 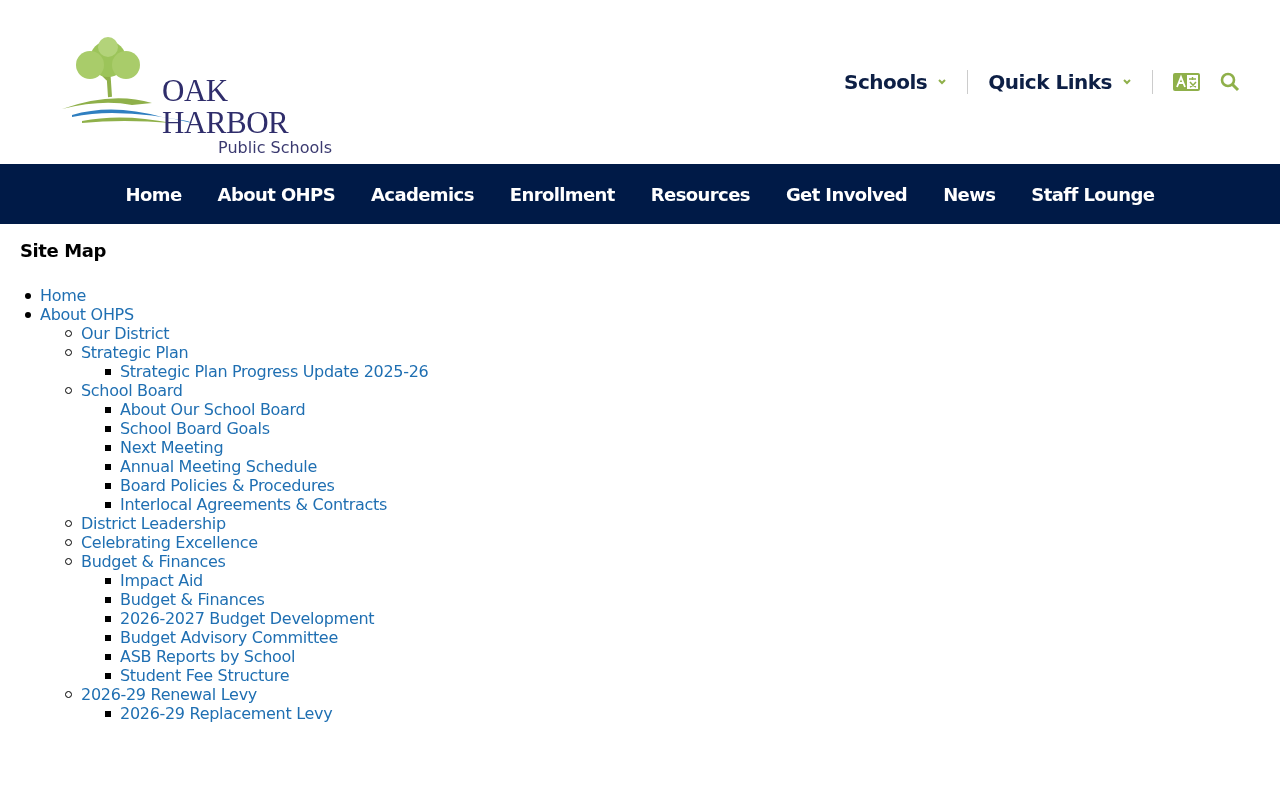 What do you see at coordinates (254, 504) in the screenshot?
I see `sitemap-link: Interlocal Agreements & Contracts` at bounding box center [254, 504].